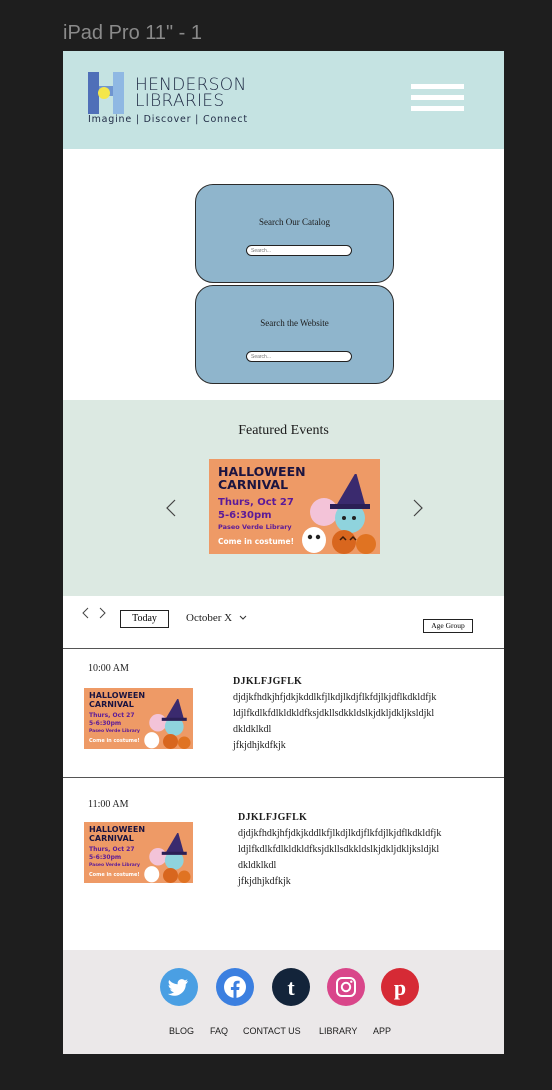  What do you see at coordinates (144, 619) in the screenshot?
I see `today-button: Today` at bounding box center [144, 619].